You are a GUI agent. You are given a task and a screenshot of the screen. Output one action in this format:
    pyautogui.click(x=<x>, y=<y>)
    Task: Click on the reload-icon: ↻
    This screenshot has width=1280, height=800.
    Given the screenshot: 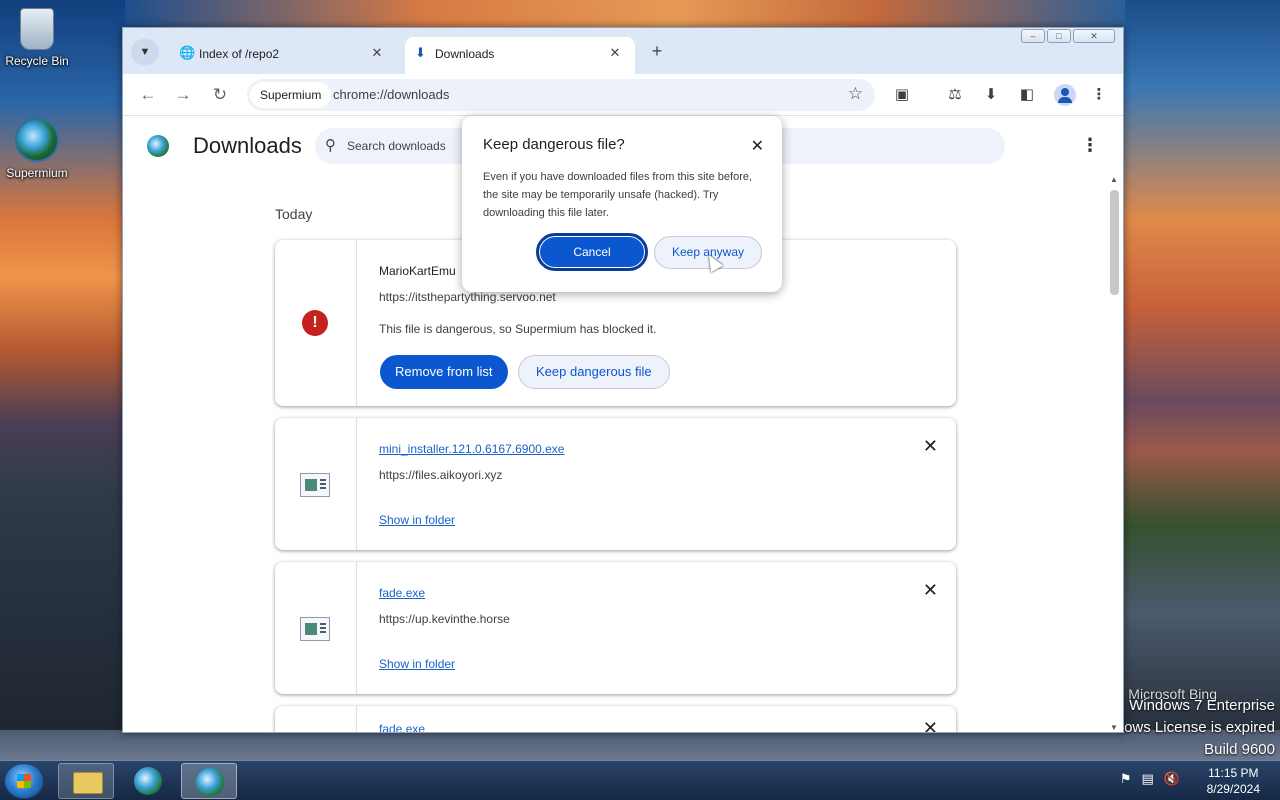 What is the action you would take?
    pyautogui.click(x=220, y=95)
    